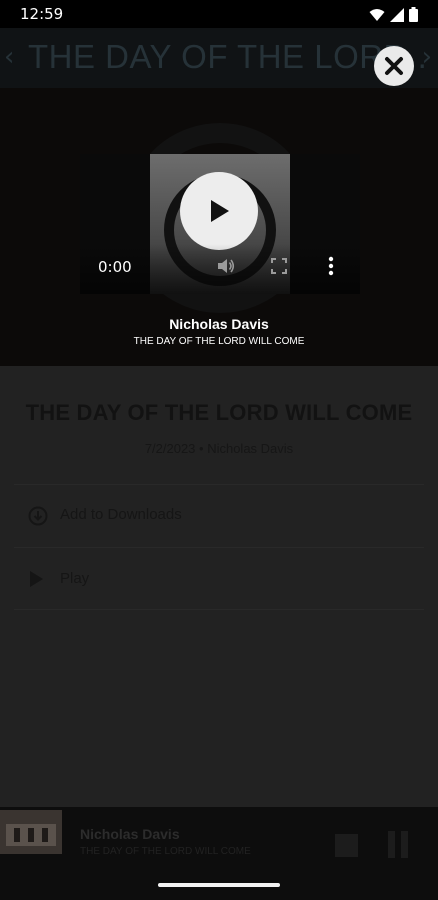  What do you see at coordinates (413, 14) in the screenshot?
I see `battery-icon` at bounding box center [413, 14].